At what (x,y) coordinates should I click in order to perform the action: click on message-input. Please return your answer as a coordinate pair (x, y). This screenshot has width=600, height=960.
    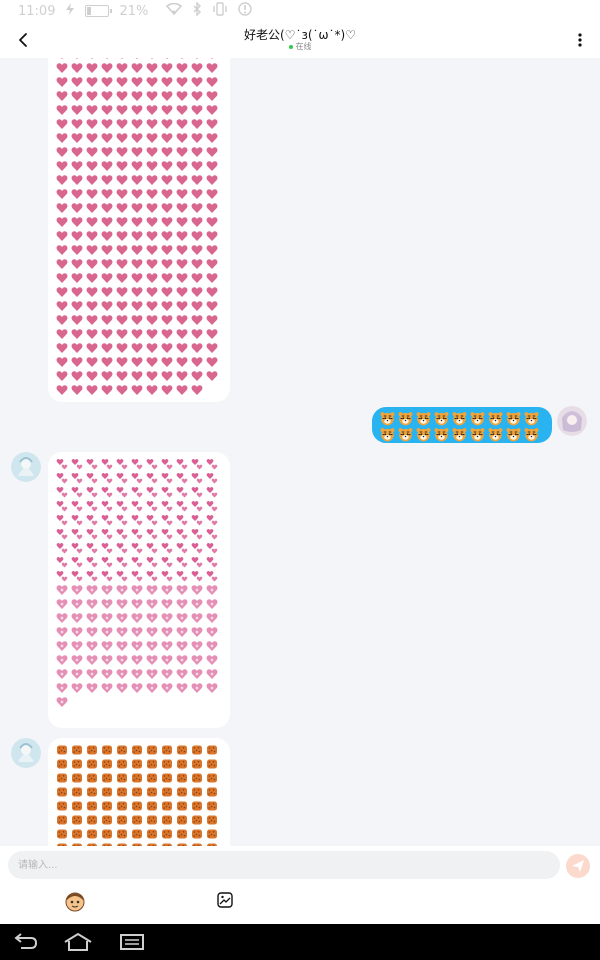
    Looking at the image, I should click on (284, 865).